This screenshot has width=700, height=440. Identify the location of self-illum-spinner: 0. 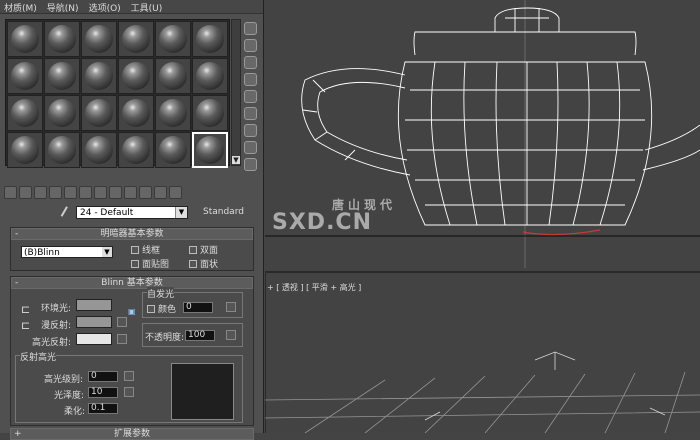
(198, 307).